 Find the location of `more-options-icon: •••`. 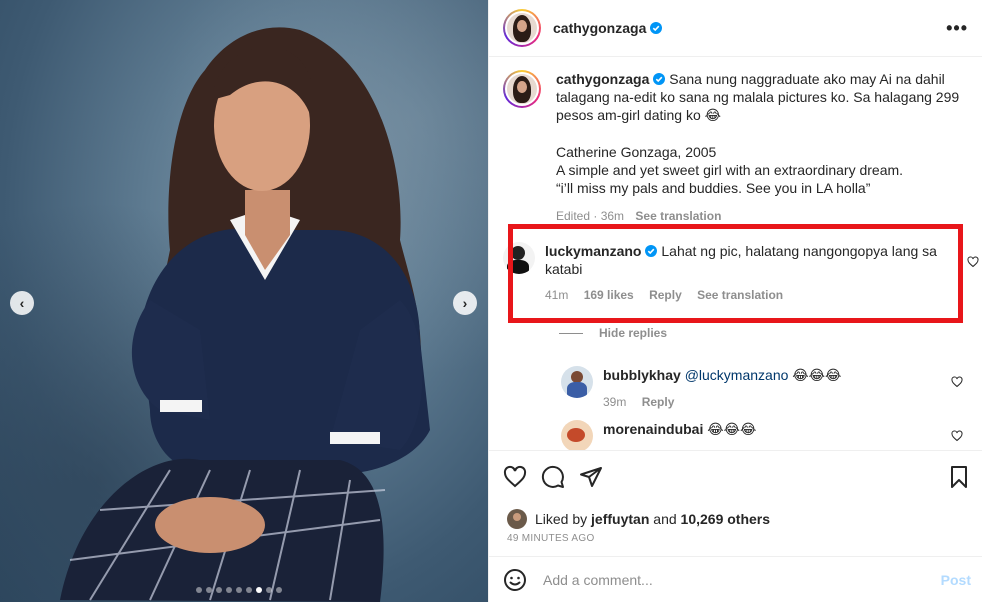

more-options-icon: ••• is located at coordinates (957, 28).